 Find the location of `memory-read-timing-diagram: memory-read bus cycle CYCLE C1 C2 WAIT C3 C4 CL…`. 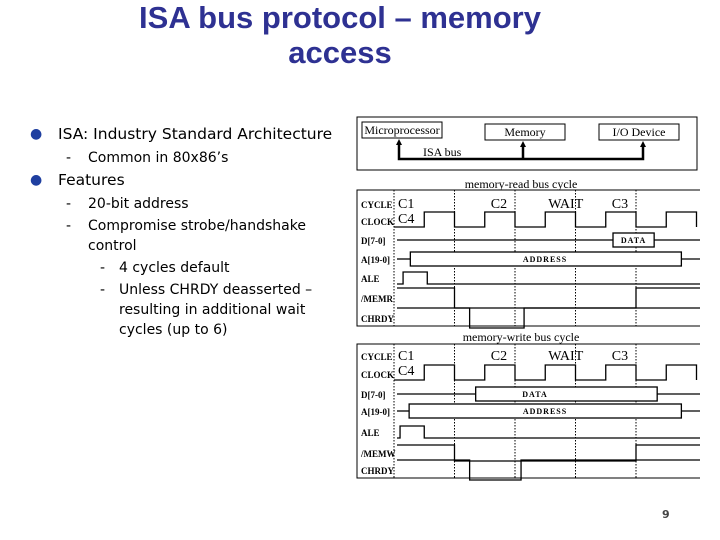

memory-read-timing-diagram: memory-read bus cycle CYCLE C1 C2 WAIT C3 C4 CL… is located at coordinates (528, 253).